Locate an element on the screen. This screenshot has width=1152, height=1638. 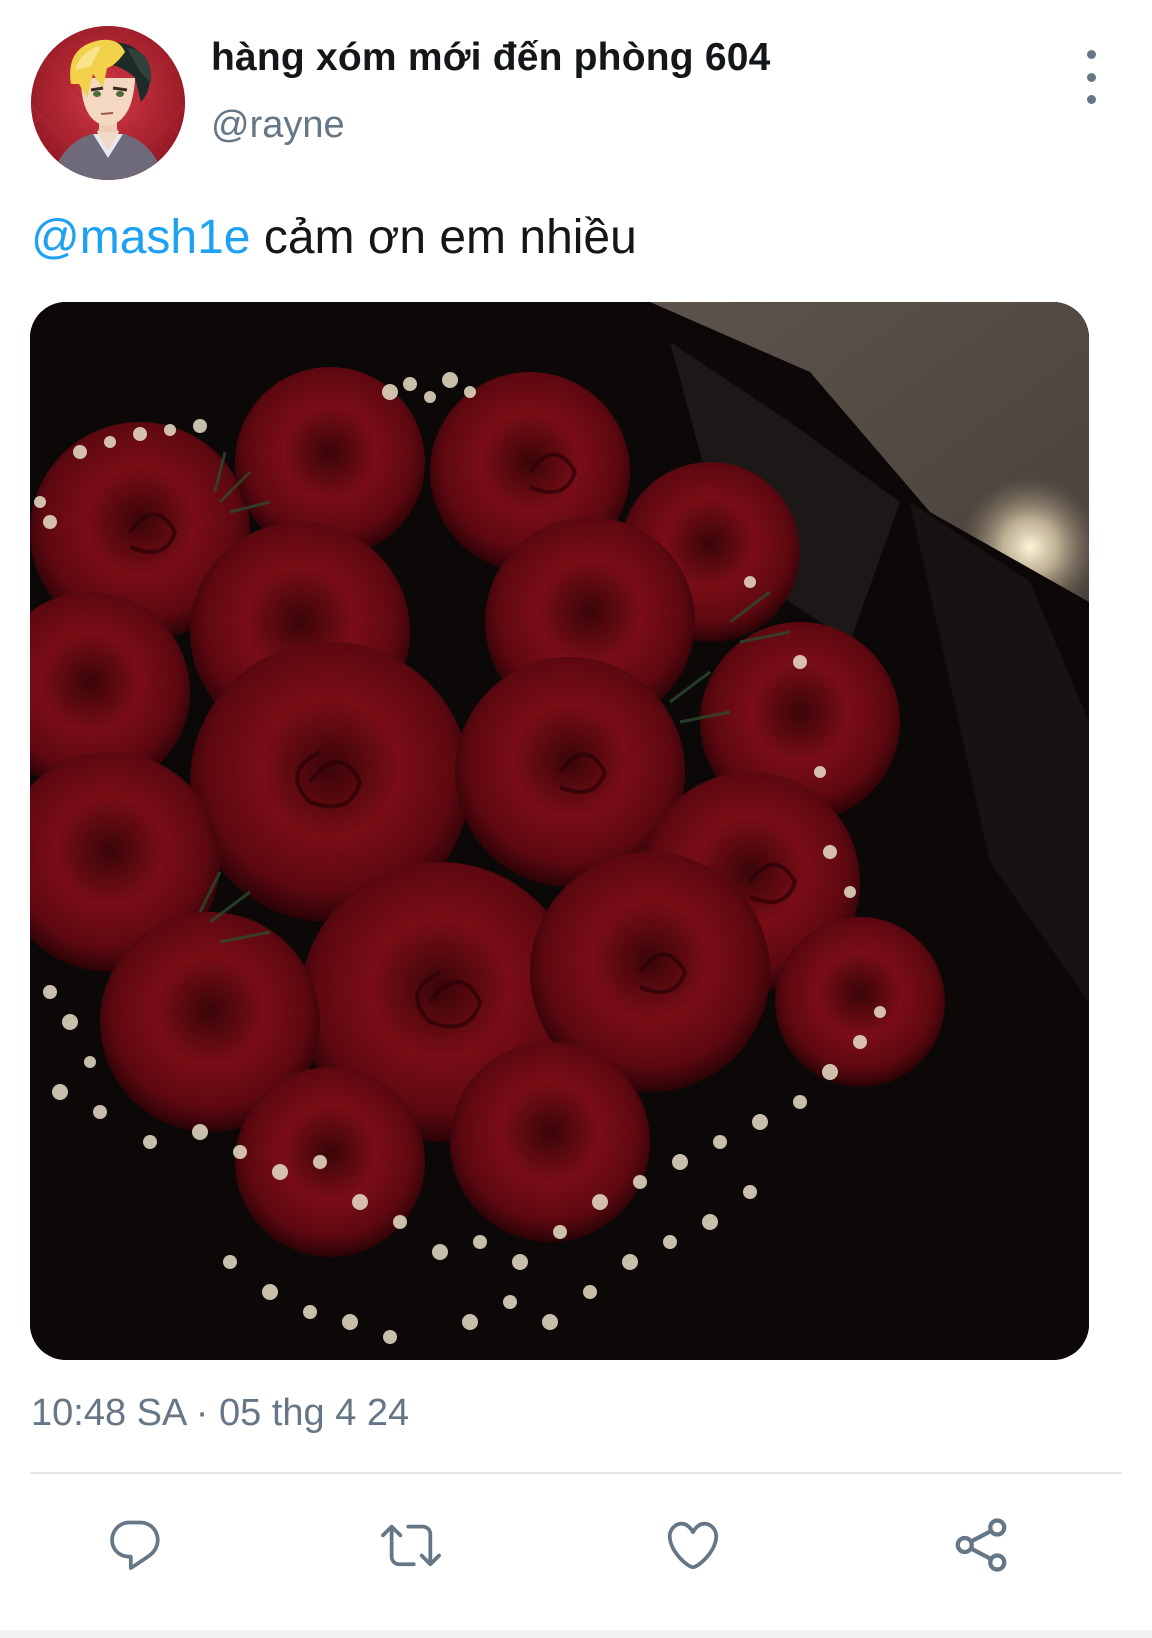
share-button is located at coordinates (981, 1545).